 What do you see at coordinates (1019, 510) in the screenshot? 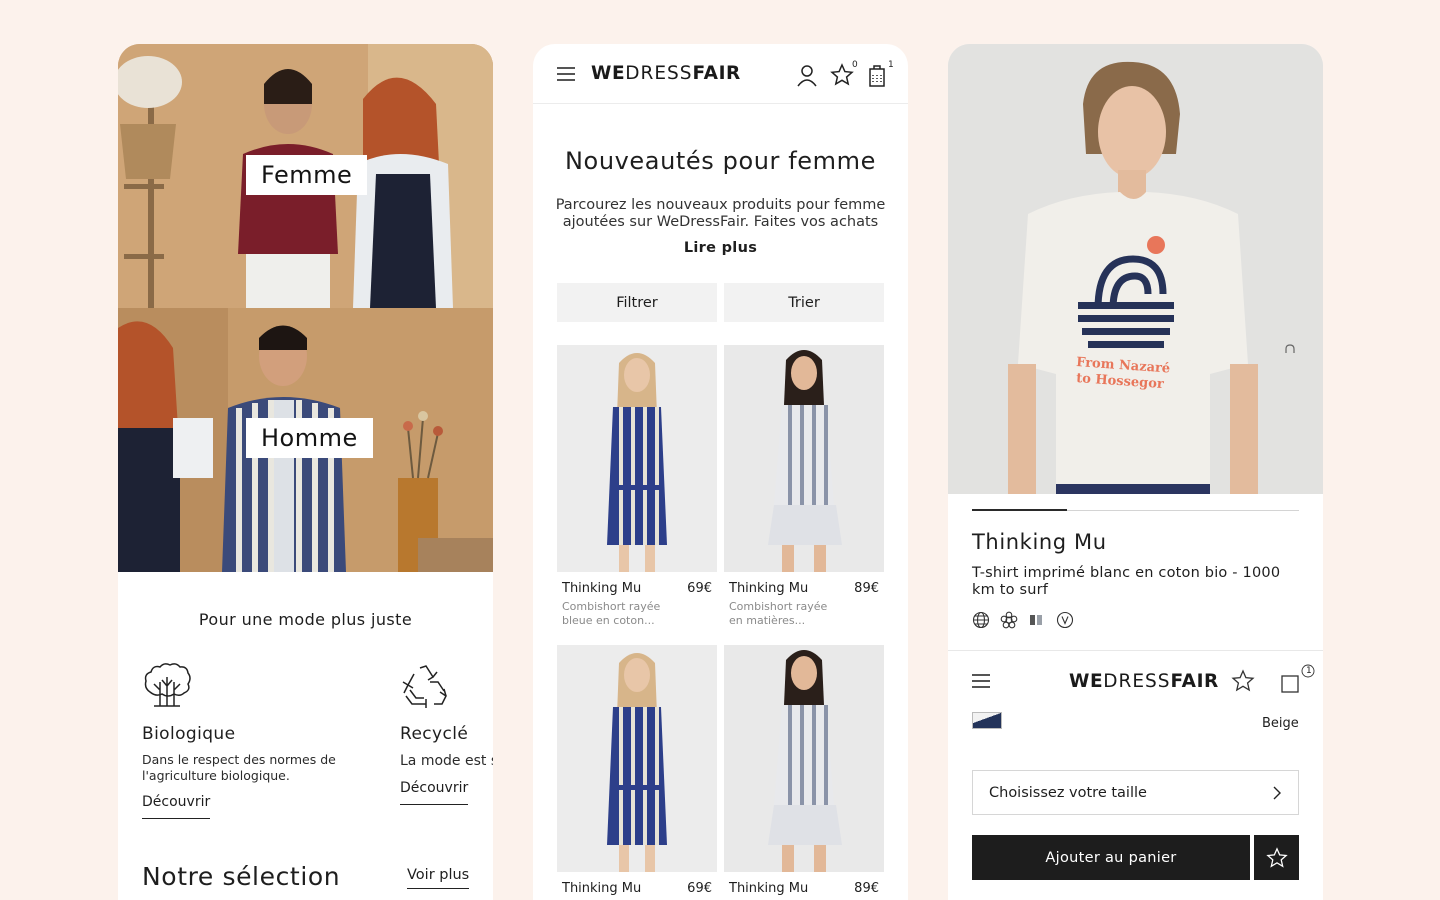
I see `gallery-progress-indicator` at bounding box center [1019, 510].